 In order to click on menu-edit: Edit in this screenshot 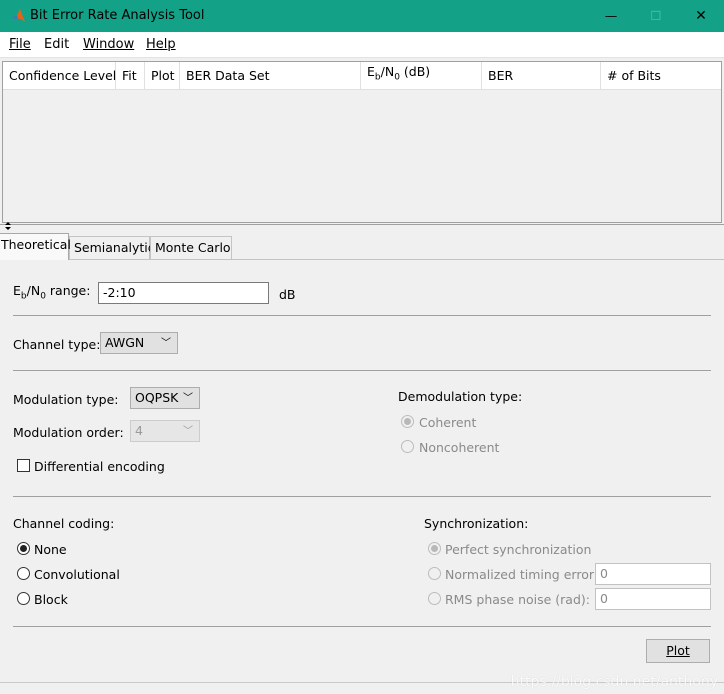, I will do `click(56, 44)`.